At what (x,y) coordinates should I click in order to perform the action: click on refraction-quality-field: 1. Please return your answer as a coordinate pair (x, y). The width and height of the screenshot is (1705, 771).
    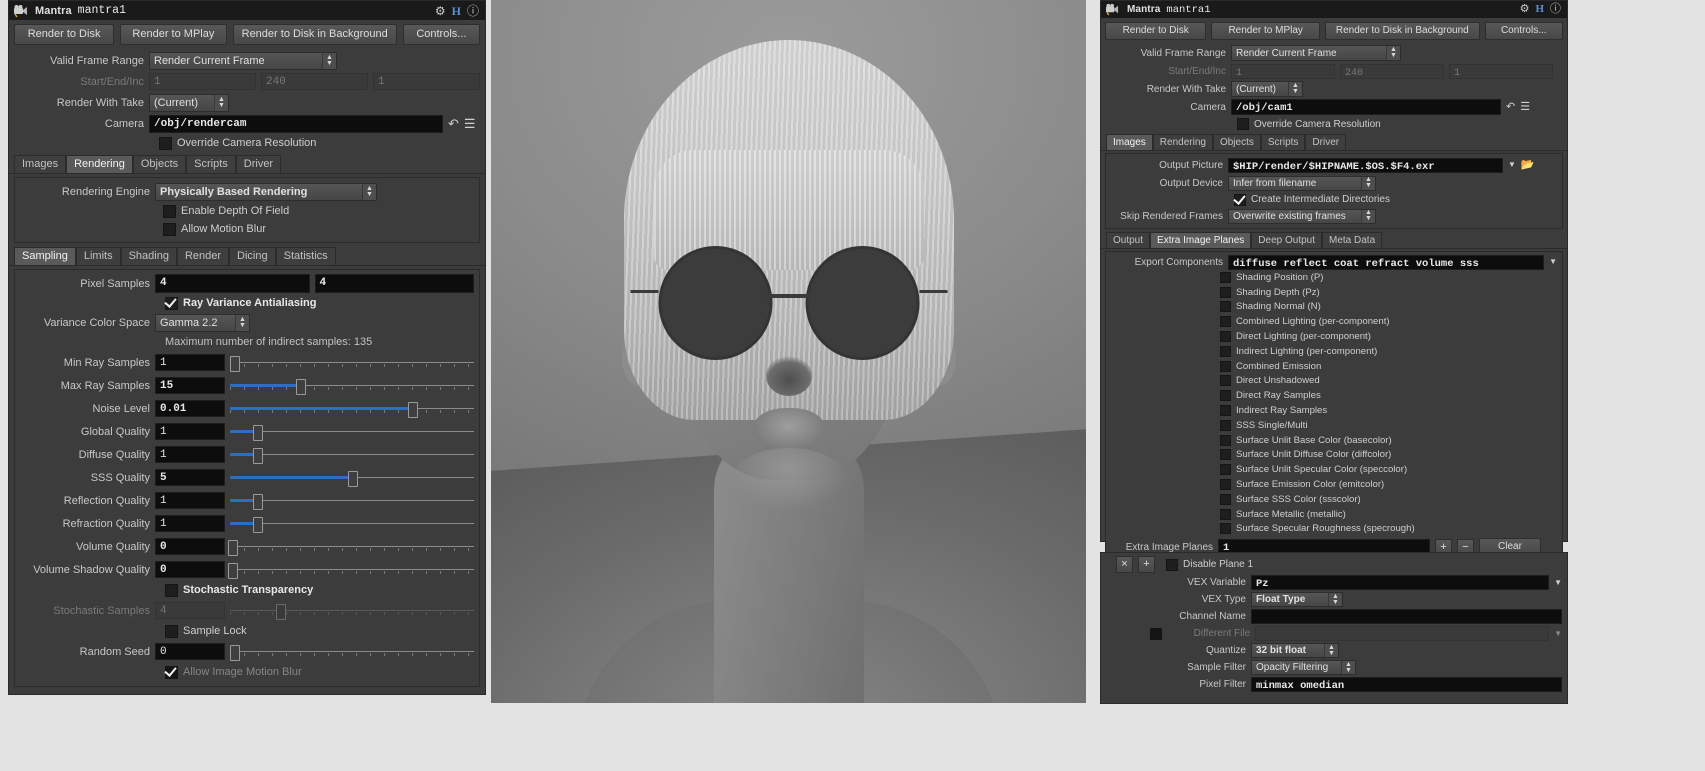
    Looking at the image, I should click on (190, 523).